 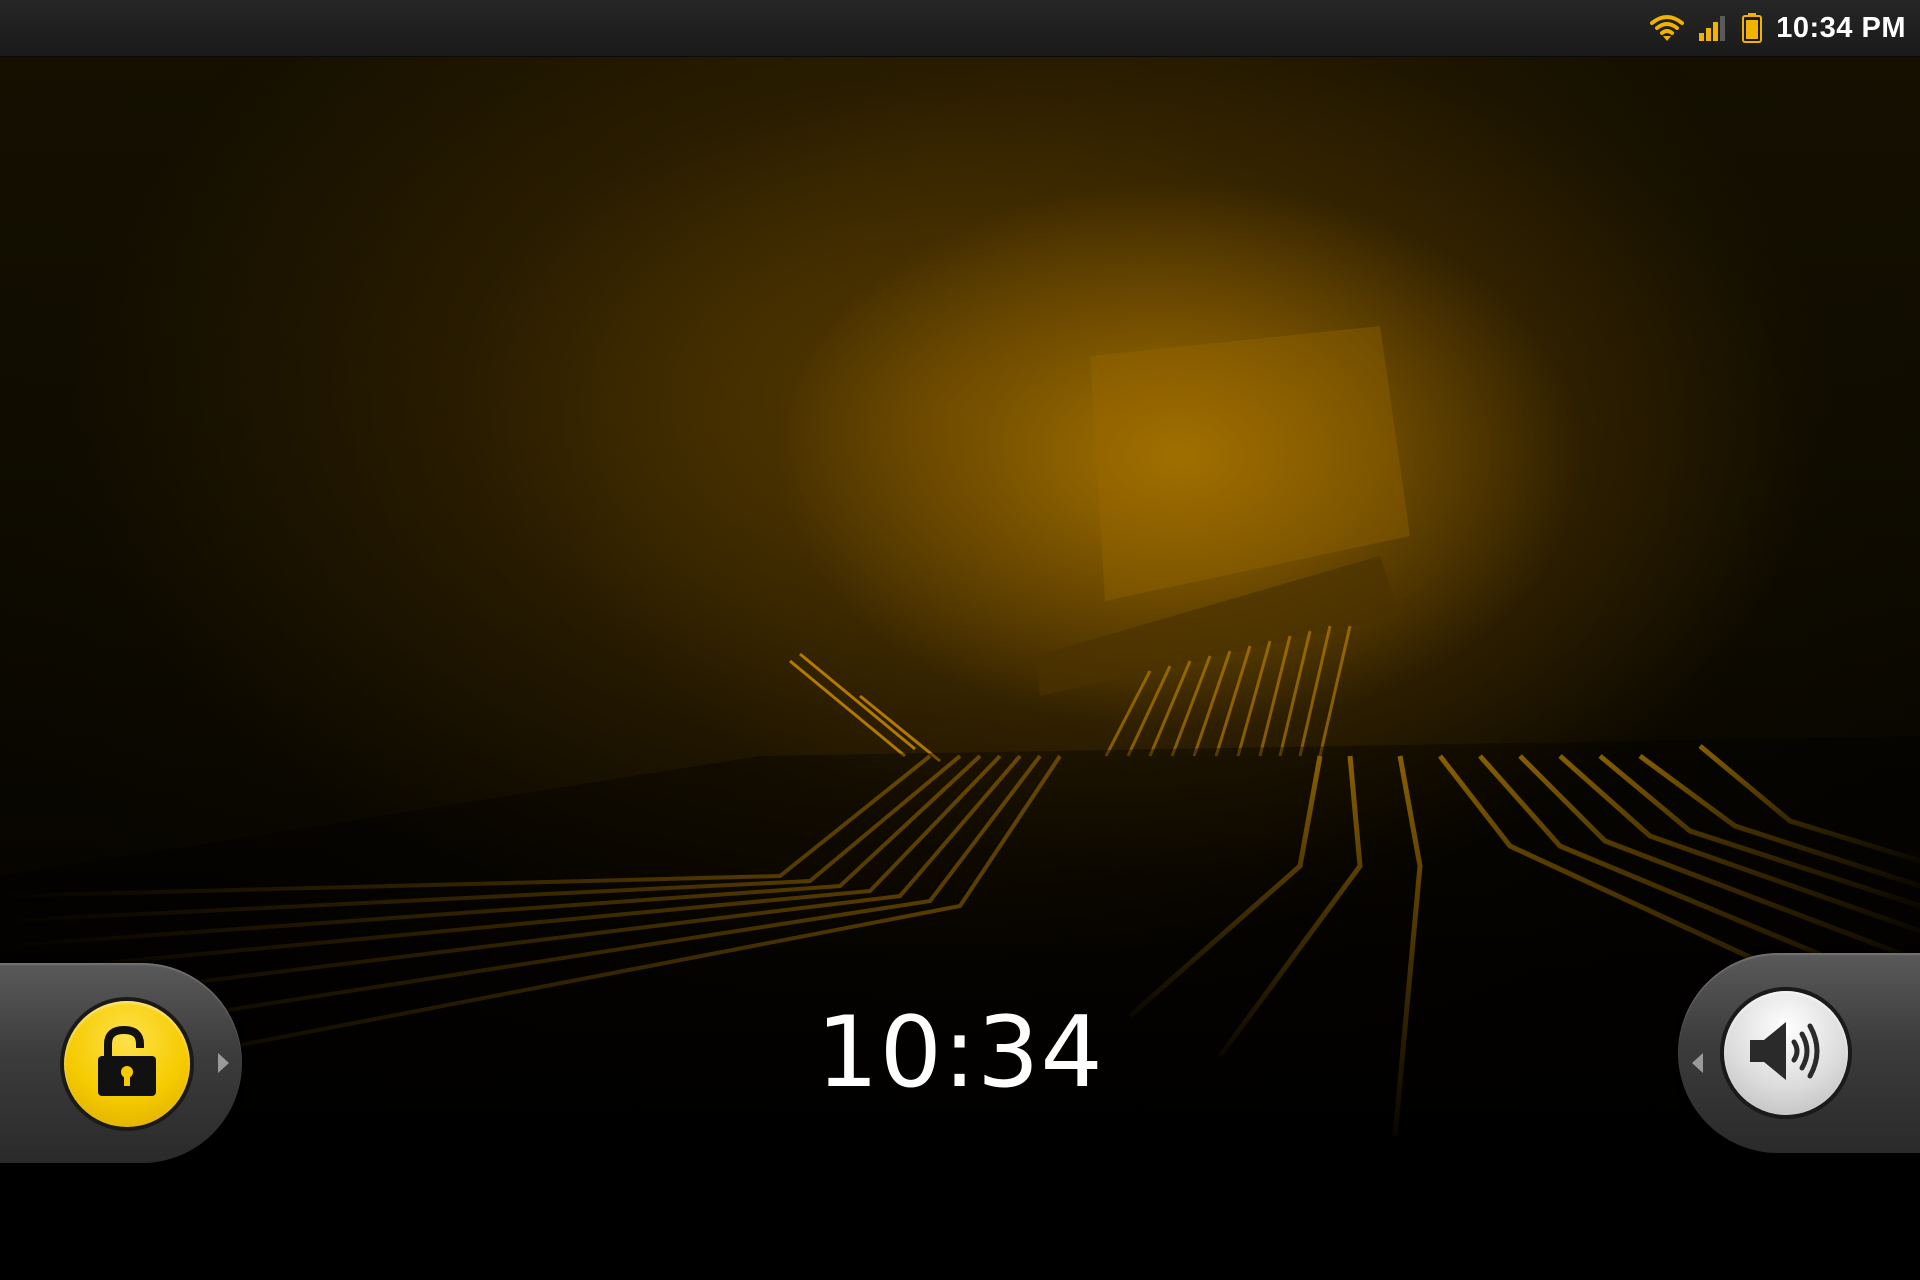 I want to click on slide-left-arrow-icon, so click(x=1697, y=1063).